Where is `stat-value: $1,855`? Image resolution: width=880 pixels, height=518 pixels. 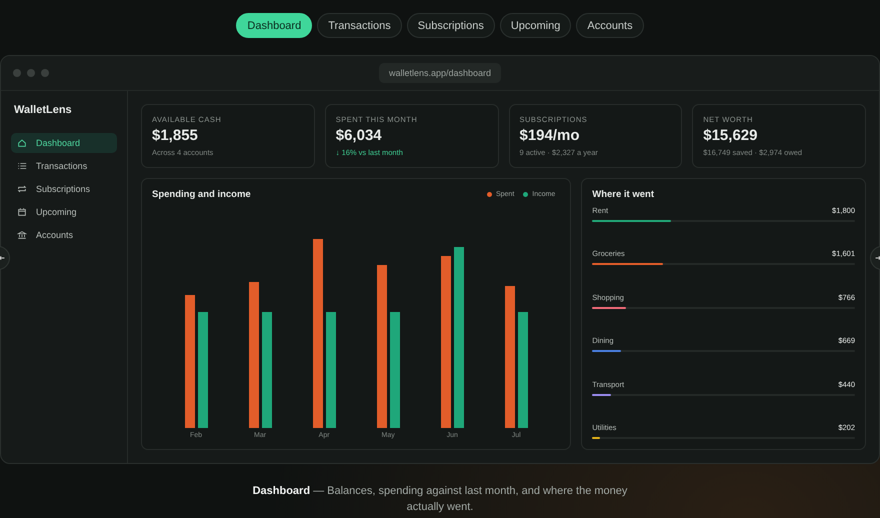 stat-value: $1,855 is located at coordinates (175, 135).